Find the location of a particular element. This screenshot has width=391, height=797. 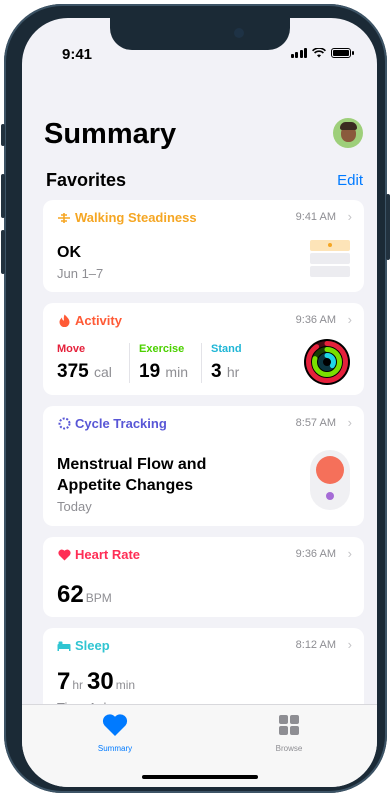

heart-rate-value: 62 is located at coordinates (70, 594).